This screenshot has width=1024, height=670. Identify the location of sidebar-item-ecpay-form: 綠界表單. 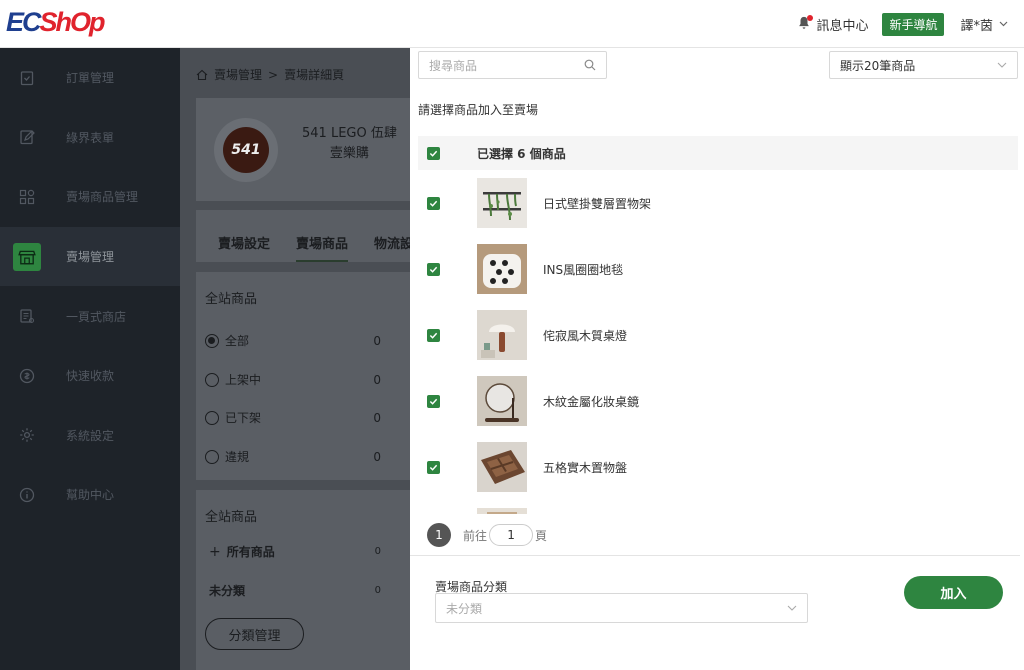
(90, 138).